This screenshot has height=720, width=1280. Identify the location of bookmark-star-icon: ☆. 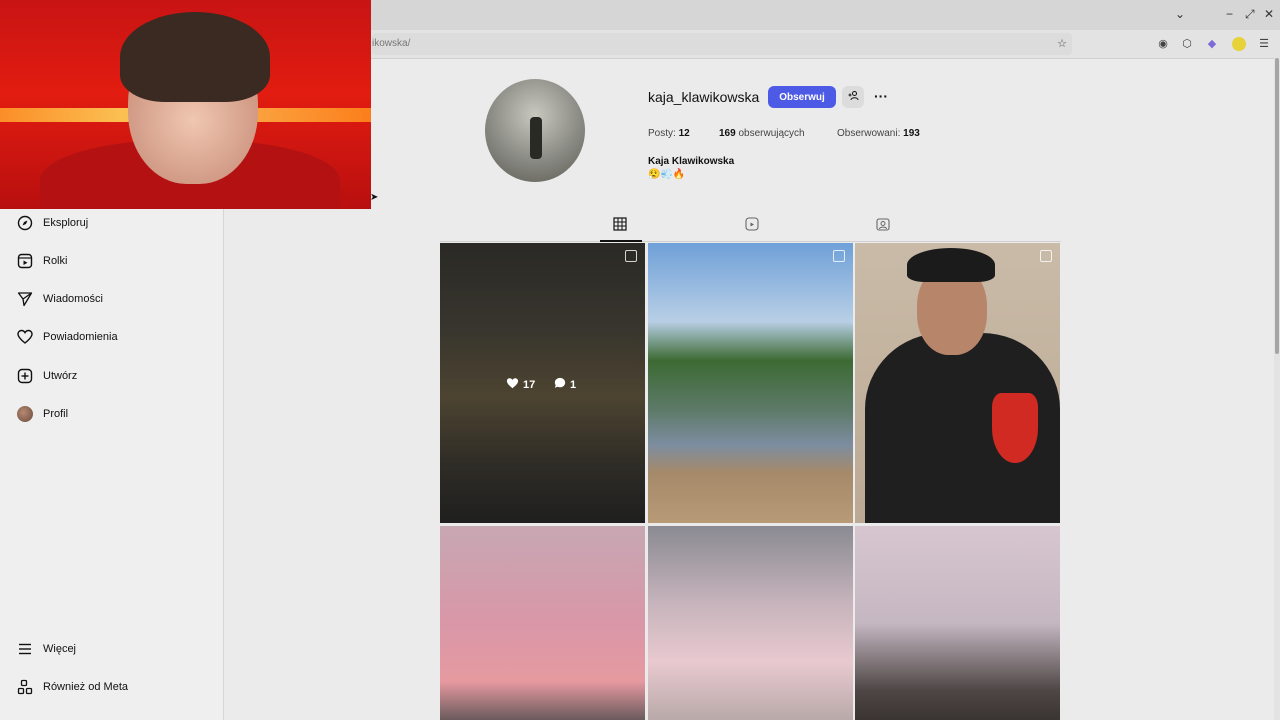
(1062, 44).